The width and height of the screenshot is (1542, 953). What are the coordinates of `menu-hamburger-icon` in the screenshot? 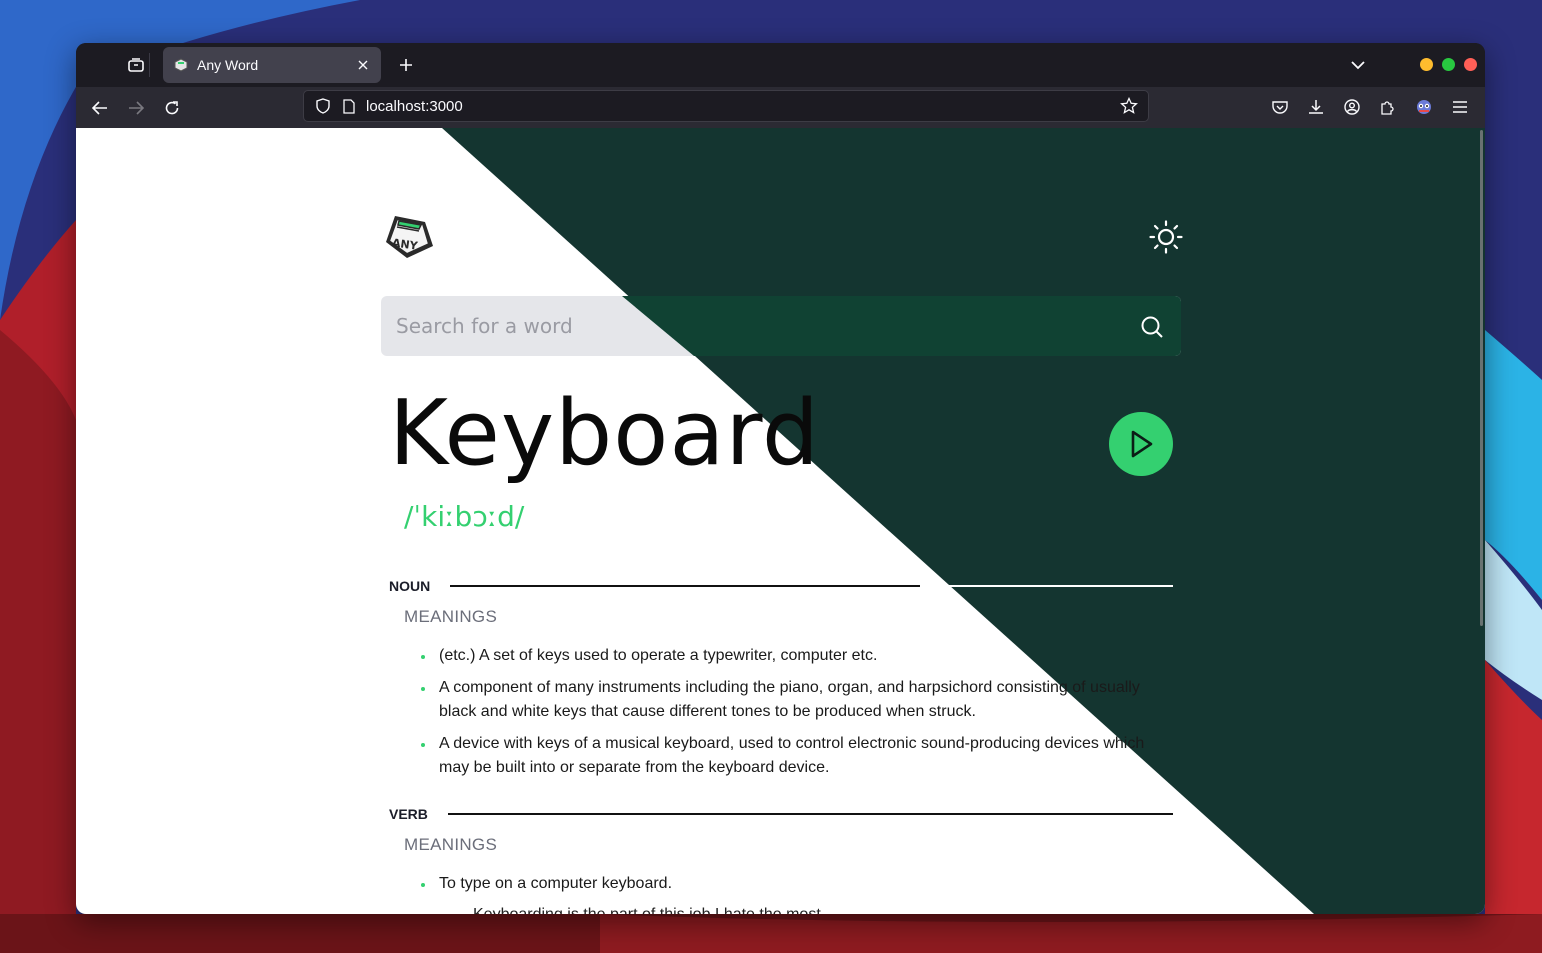 It's located at (1460, 107).